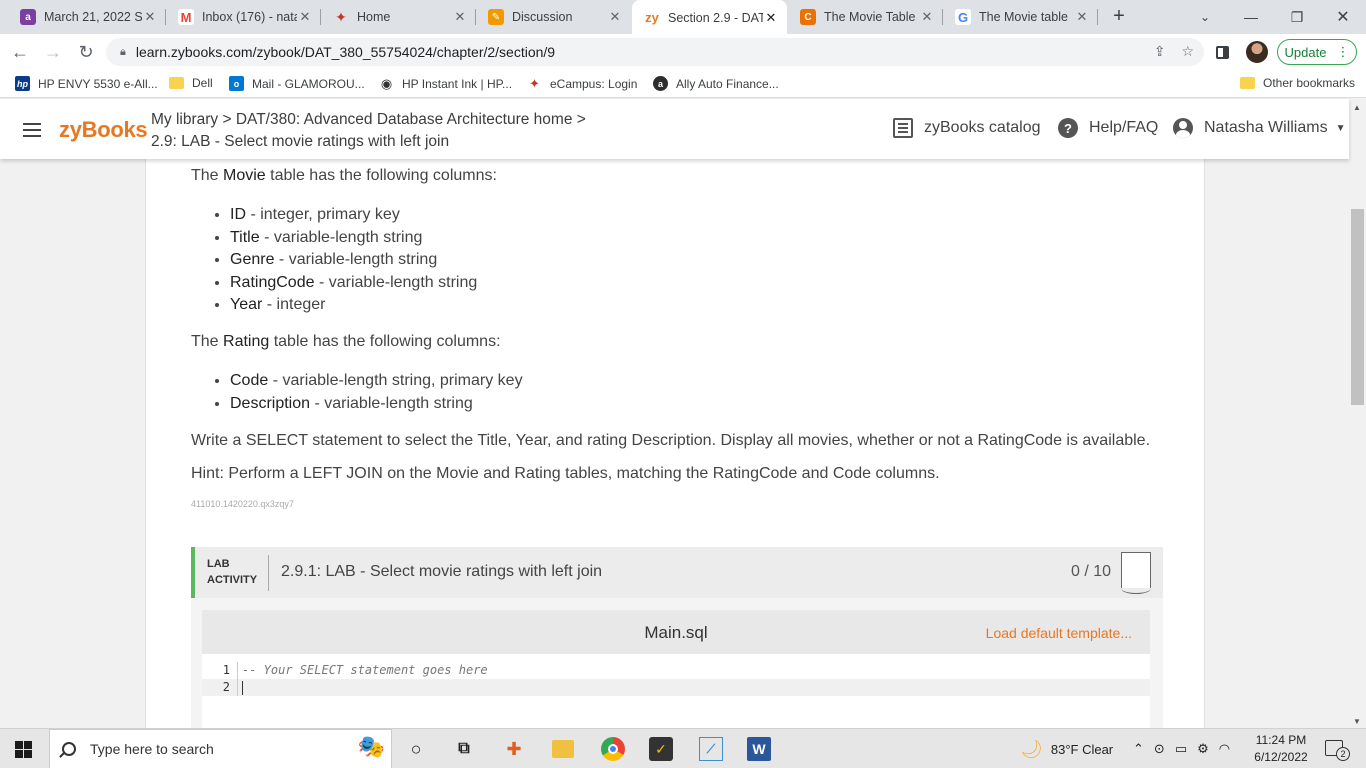  What do you see at coordinates (759, 749) in the screenshot?
I see `word-icon: W` at bounding box center [759, 749].